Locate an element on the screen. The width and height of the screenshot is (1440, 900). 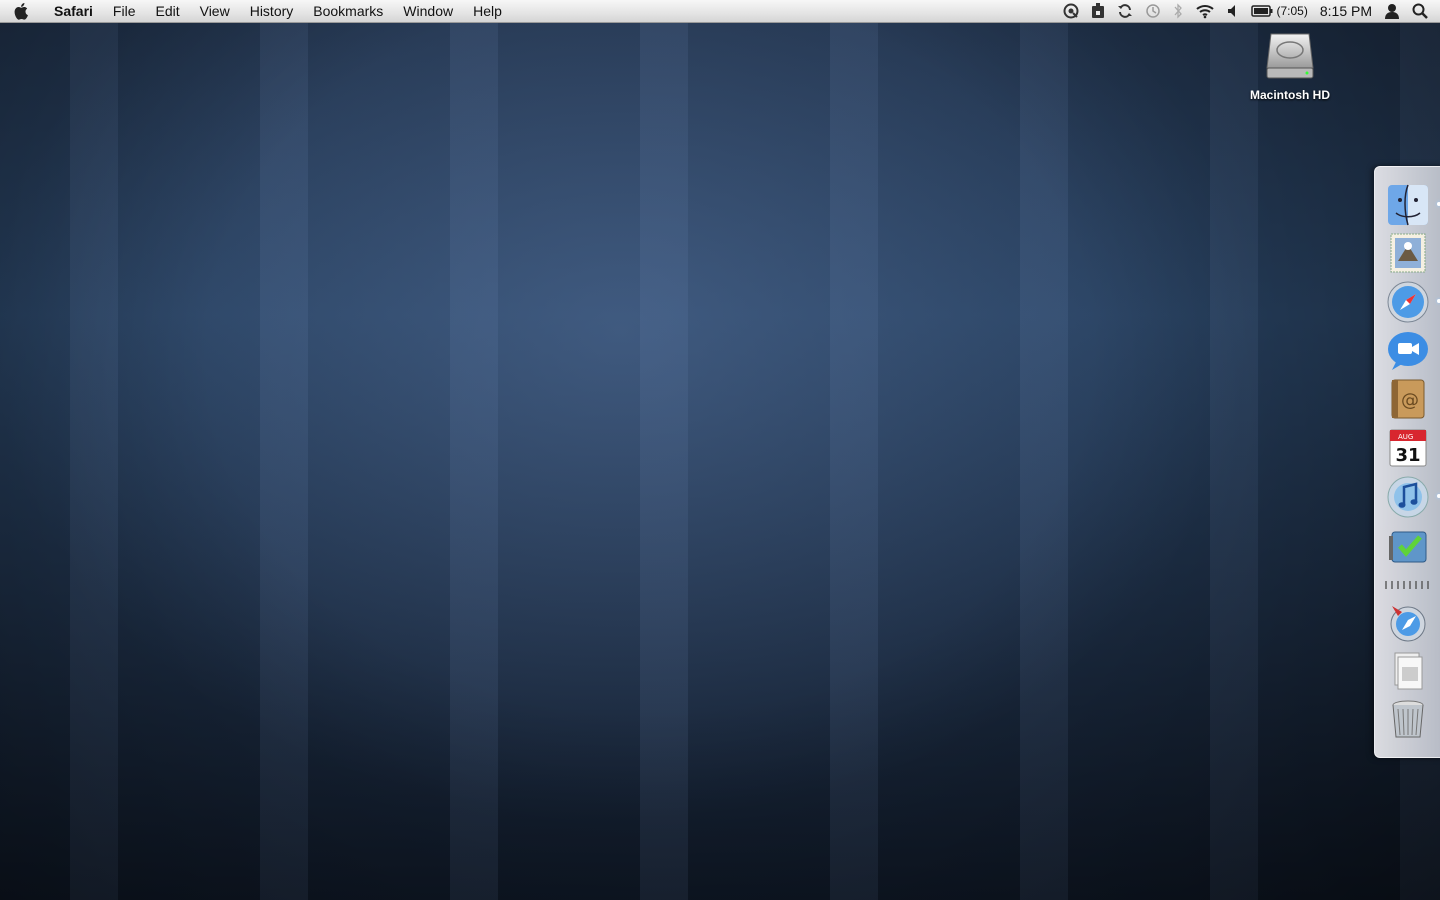
documents-stack-icon is located at coordinates (1408, 671).